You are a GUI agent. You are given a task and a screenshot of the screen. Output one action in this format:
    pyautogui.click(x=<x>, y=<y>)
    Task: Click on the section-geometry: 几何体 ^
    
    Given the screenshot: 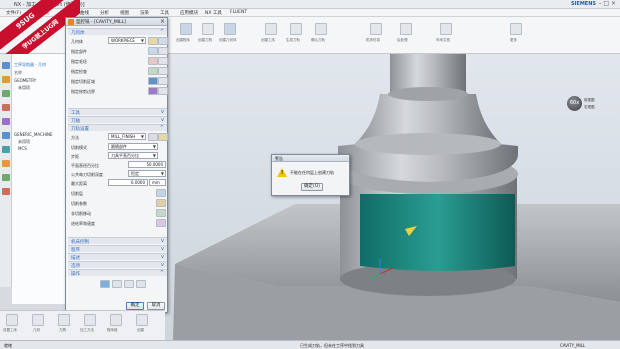 What is the action you would take?
    pyautogui.click(x=117, y=32)
    